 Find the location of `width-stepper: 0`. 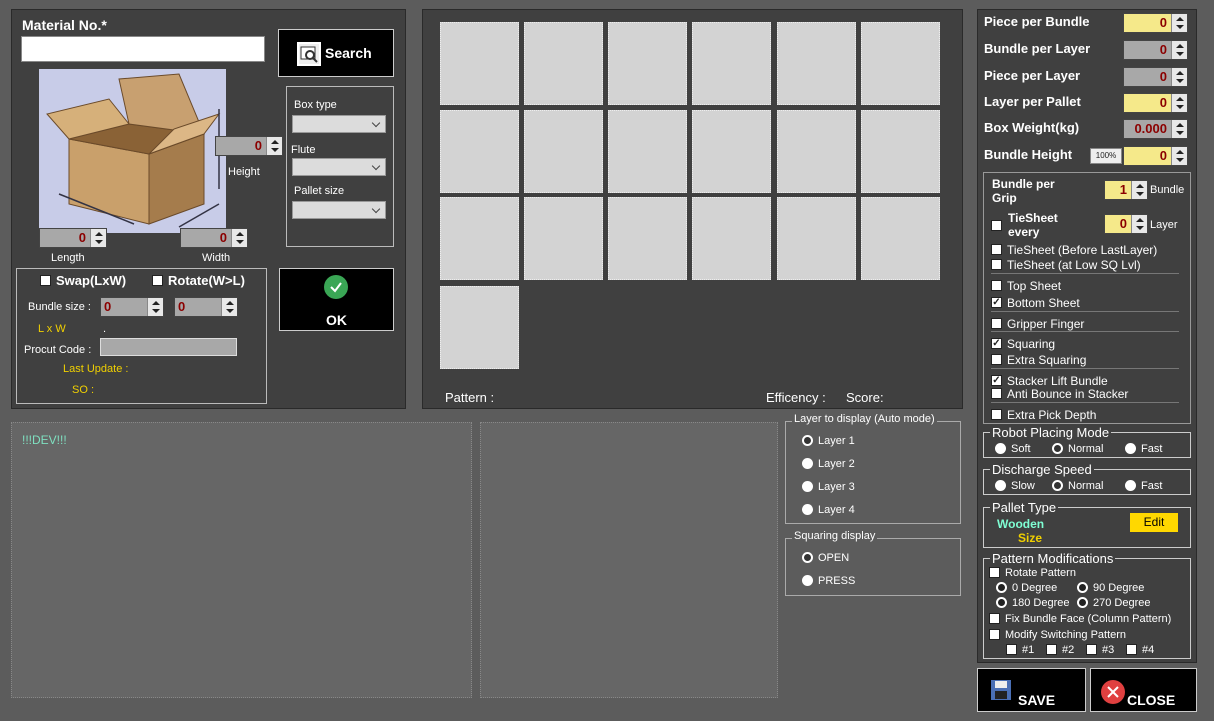

width-stepper: 0 is located at coordinates (214, 238).